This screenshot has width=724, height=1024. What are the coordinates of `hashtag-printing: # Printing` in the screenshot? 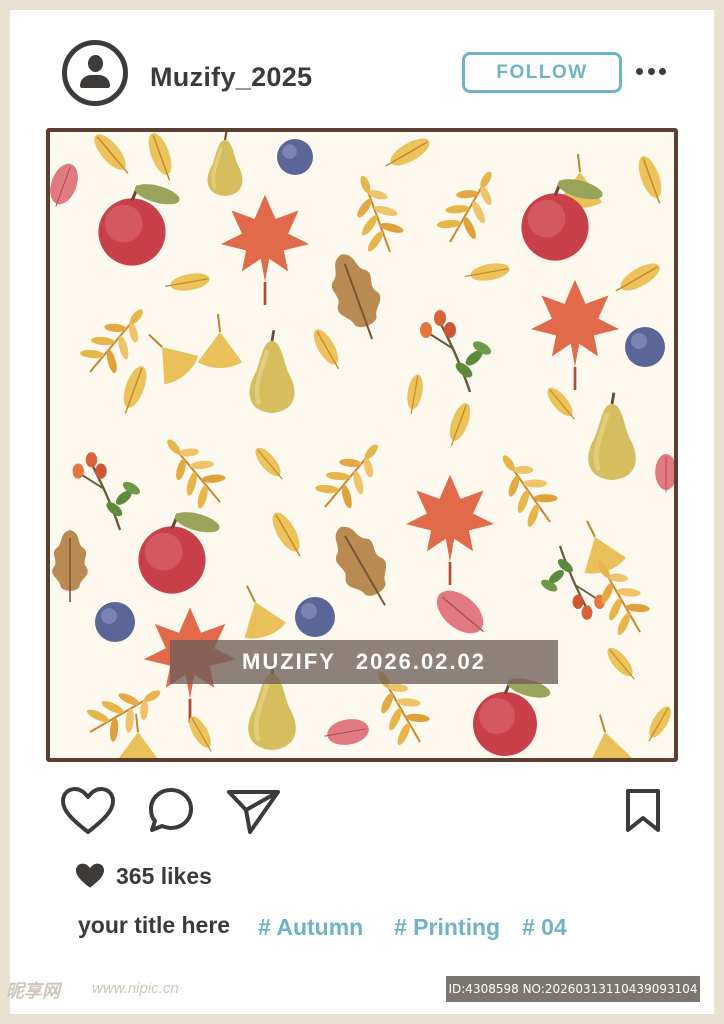 It's located at (447, 927).